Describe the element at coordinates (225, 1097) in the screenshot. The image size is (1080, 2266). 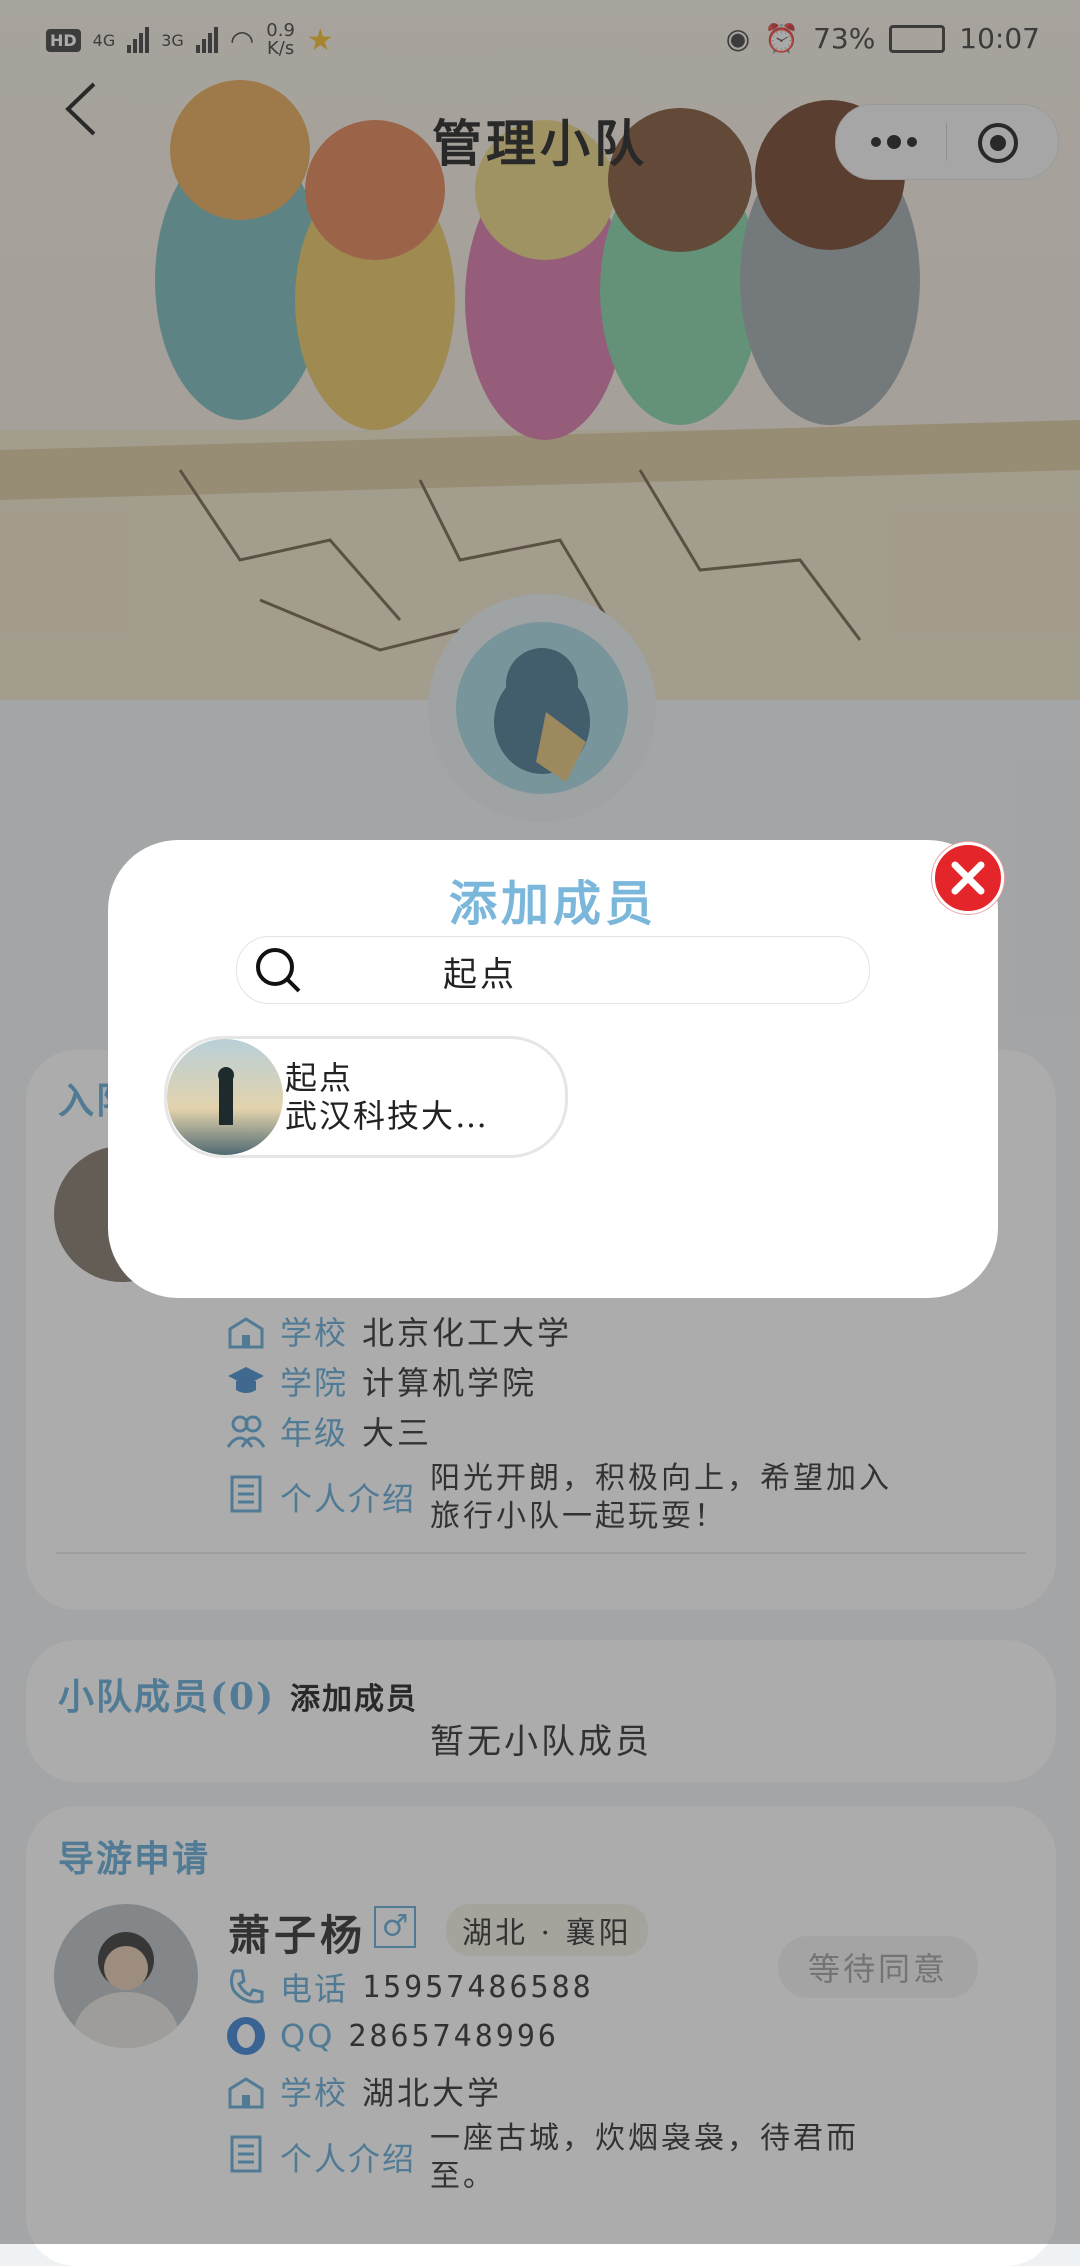
I see `result-avatar` at that location.